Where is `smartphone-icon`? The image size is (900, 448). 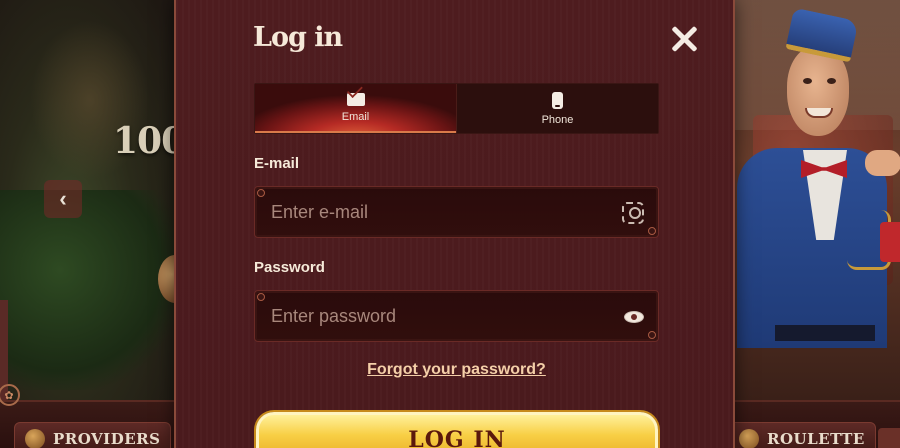
smartphone-icon is located at coordinates (557, 100).